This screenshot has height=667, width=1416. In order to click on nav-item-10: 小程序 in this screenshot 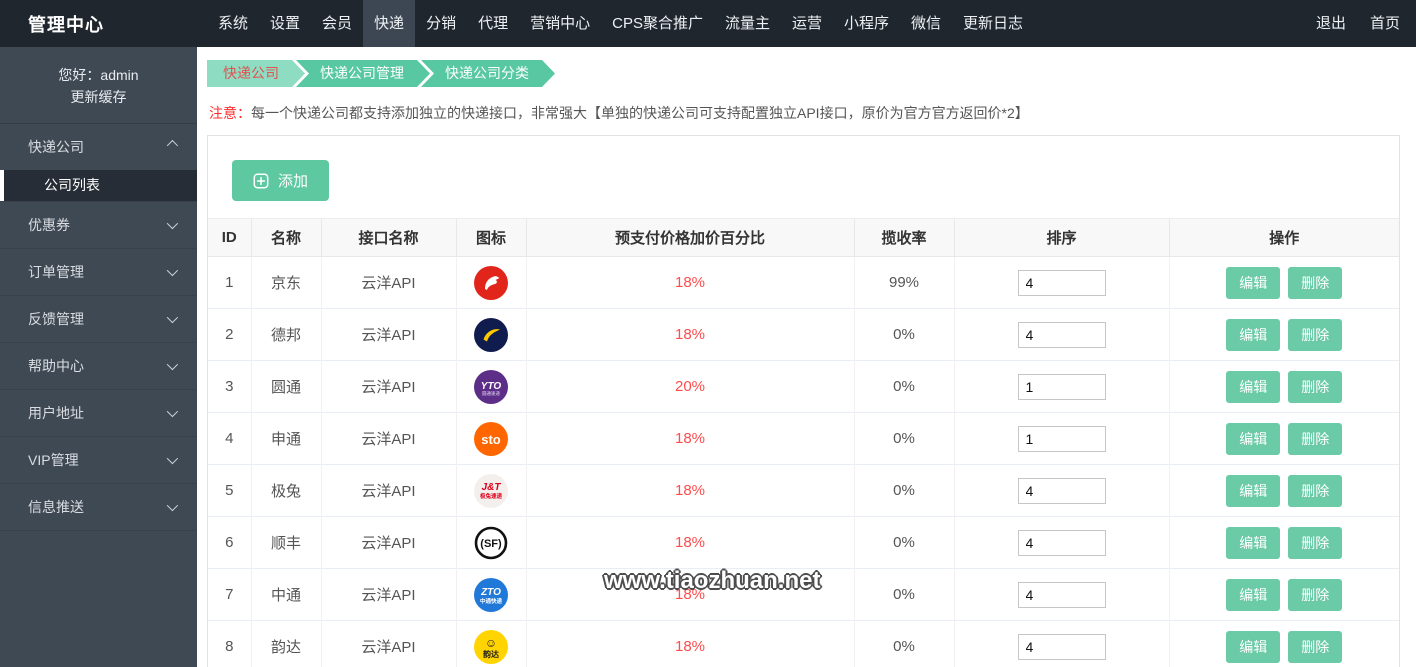, I will do `click(866, 23)`.